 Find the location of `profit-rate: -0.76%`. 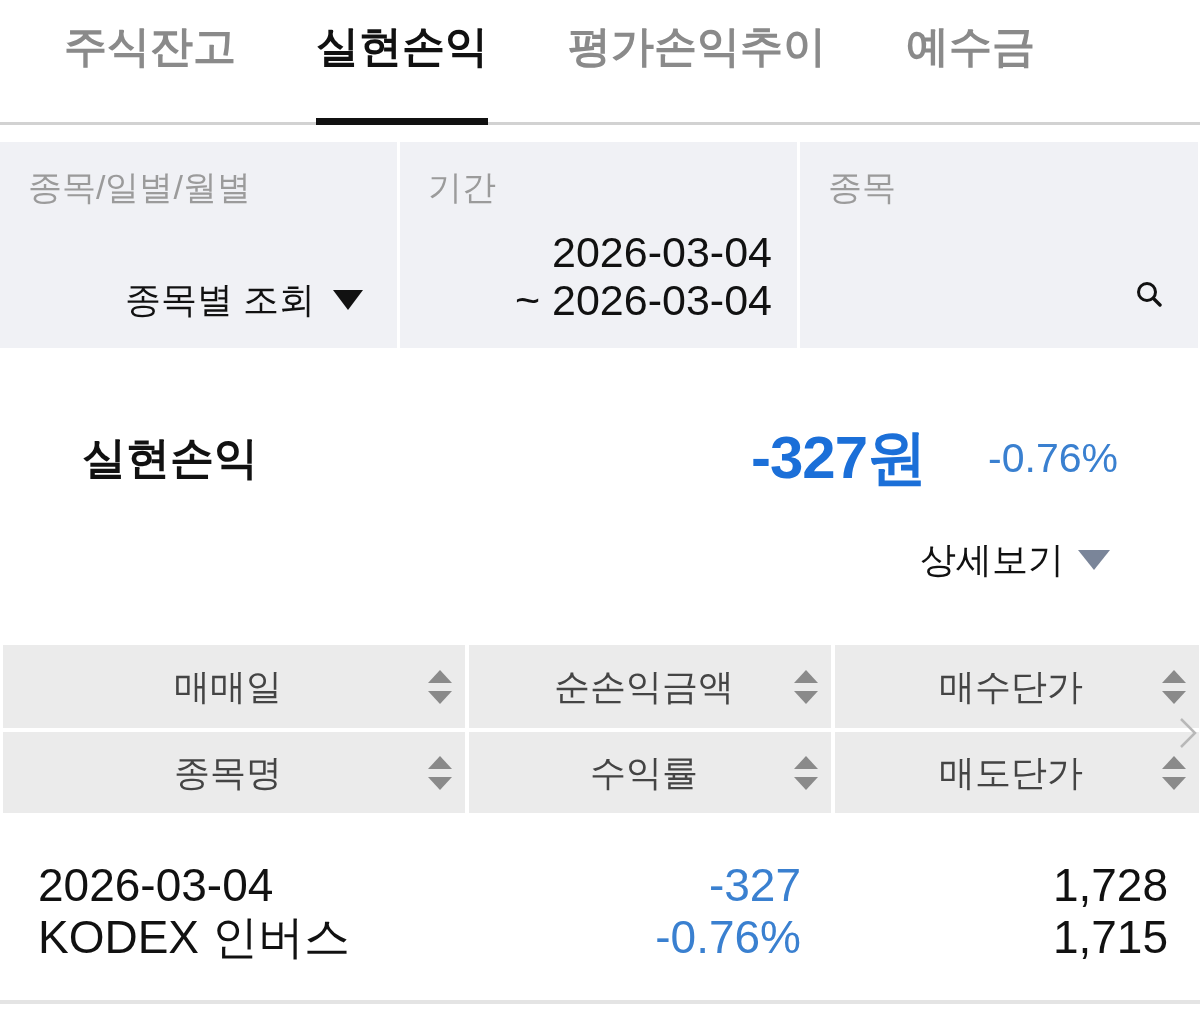

profit-rate: -0.76% is located at coordinates (1053, 458).